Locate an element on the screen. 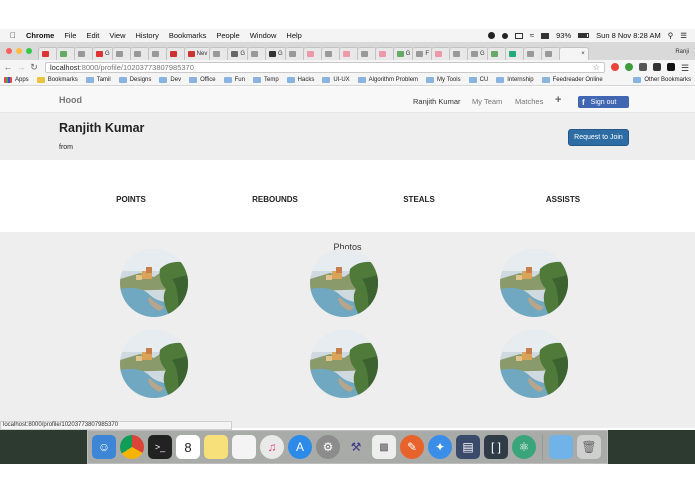 This screenshot has width=695, height=494. bookmark-item: Designs is located at coordinates (134, 79).